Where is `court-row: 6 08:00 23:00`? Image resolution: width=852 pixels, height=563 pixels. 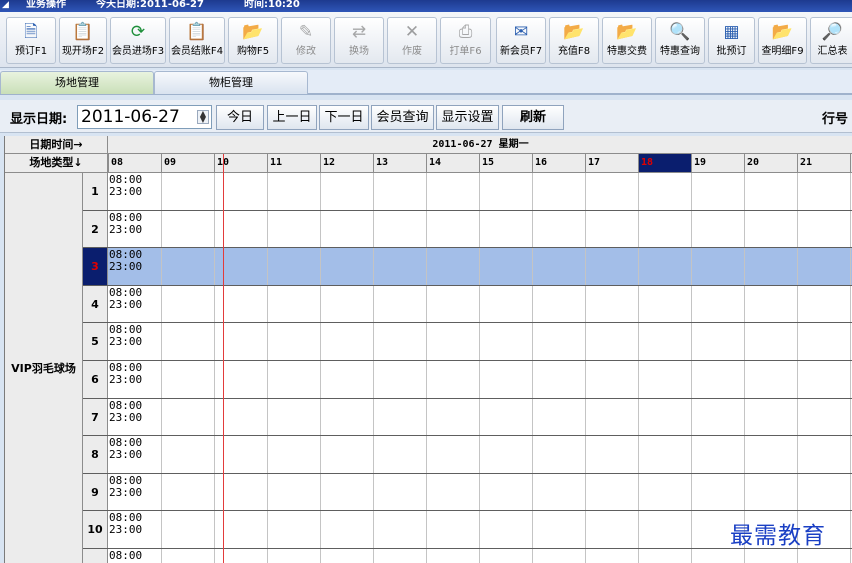
court-row: 6 08:00 23:00 is located at coordinates (467, 380).